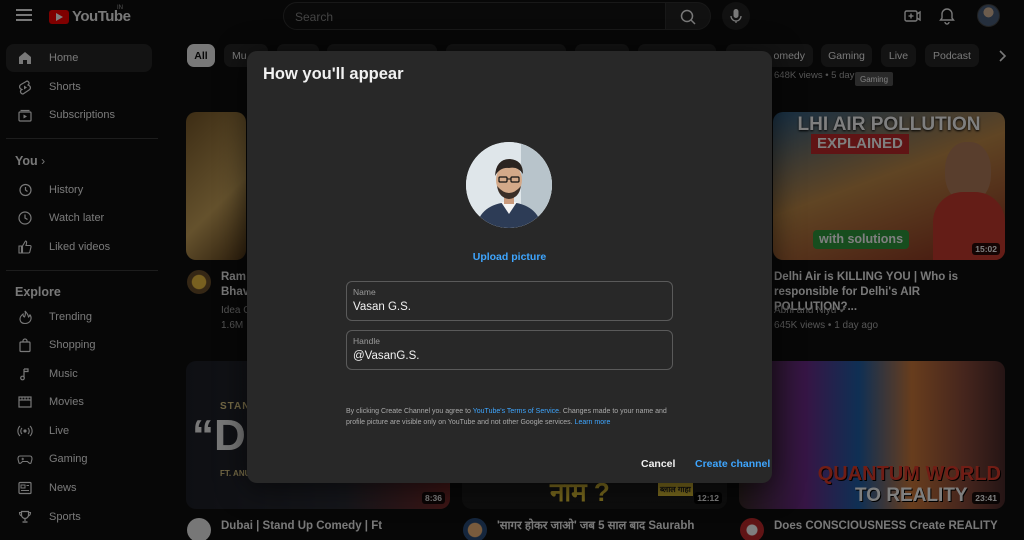 The height and width of the screenshot is (540, 1024). I want to click on handle-field-value: @VasanG.S., so click(386, 356).